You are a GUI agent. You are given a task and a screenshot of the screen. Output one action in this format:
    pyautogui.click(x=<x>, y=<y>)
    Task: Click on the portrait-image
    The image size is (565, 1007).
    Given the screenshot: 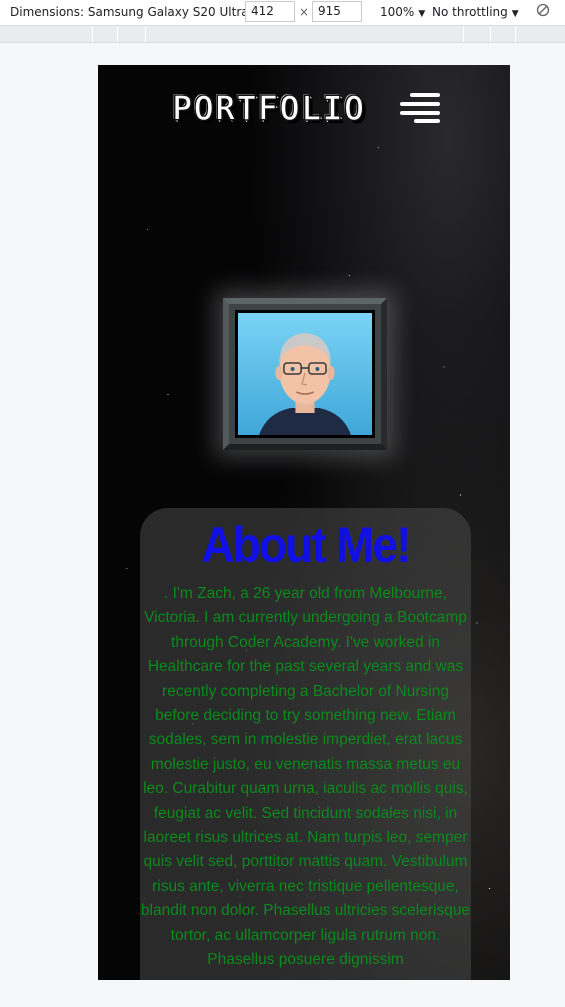 What is the action you would take?
    pyautogui.click(x=305, y=374)
    